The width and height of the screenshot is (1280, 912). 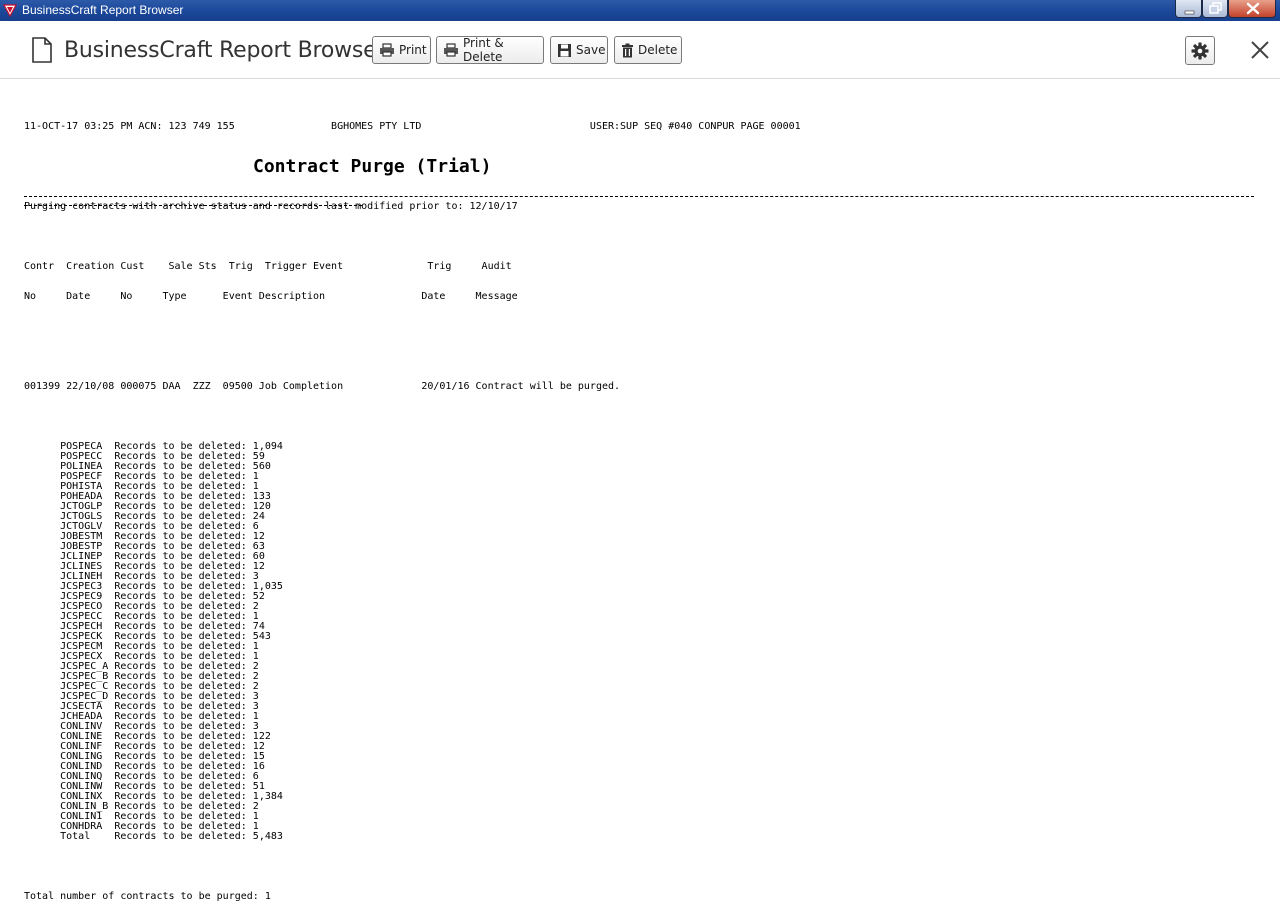 I want to click on save-button-label: Save, so click(x=591, y=50).